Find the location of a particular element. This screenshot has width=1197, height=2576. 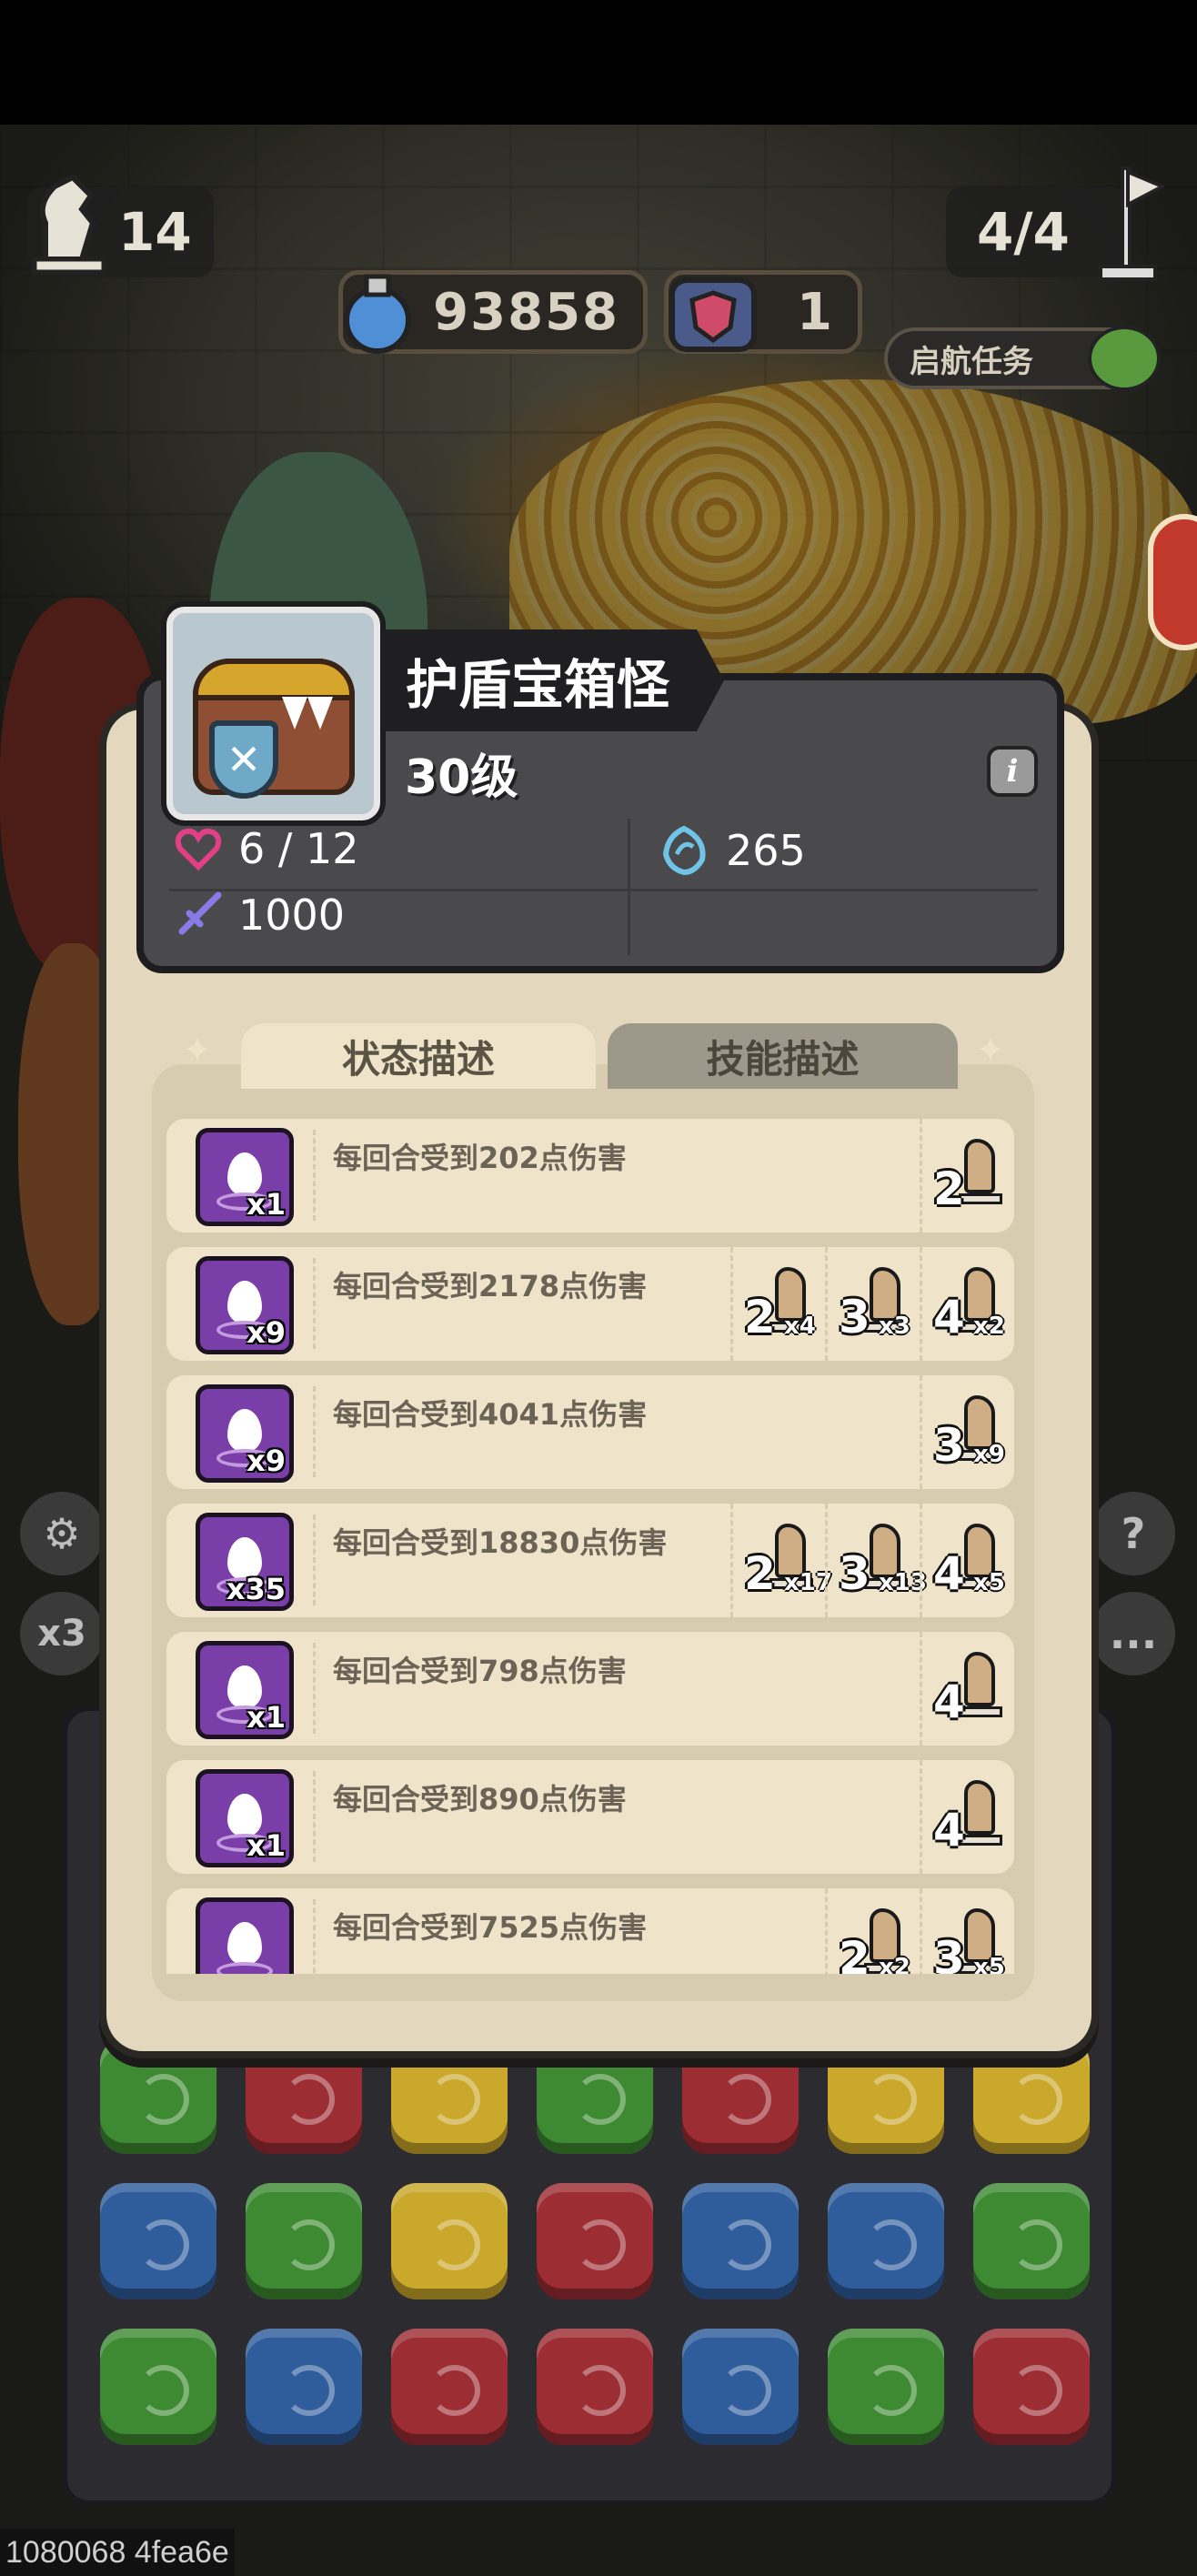

status-description: 每回合受到2178点伤害 is located at coordinates (490, 1286).